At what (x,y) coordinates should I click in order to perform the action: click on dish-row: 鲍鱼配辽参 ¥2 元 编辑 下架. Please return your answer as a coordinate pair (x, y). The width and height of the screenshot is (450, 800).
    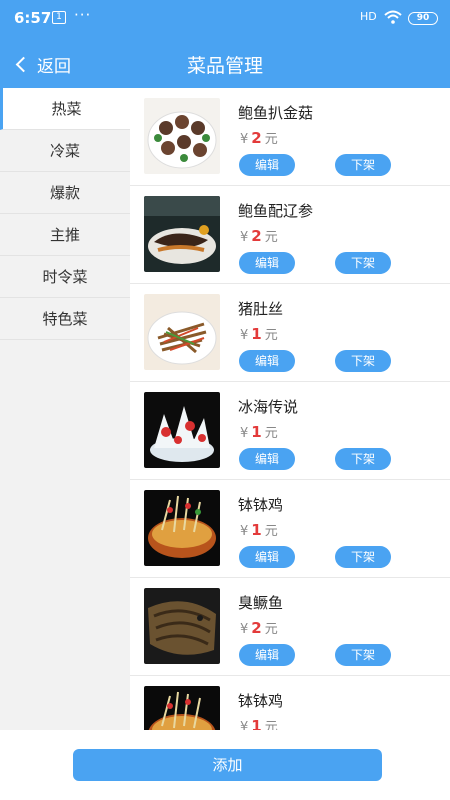
    Looking at the image, I should click on (290, 235).